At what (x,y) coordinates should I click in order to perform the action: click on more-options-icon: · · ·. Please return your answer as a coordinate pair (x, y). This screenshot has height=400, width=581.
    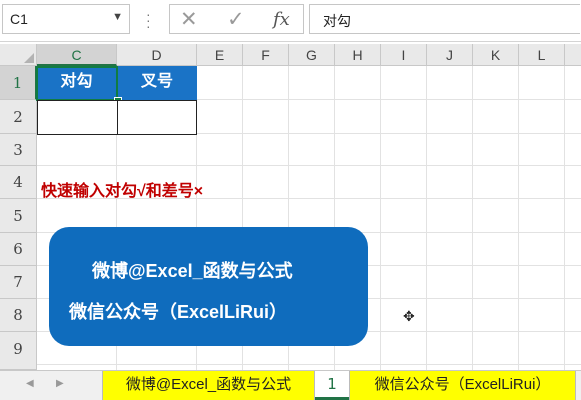
    Looking at the image, I should click on (148, 20).